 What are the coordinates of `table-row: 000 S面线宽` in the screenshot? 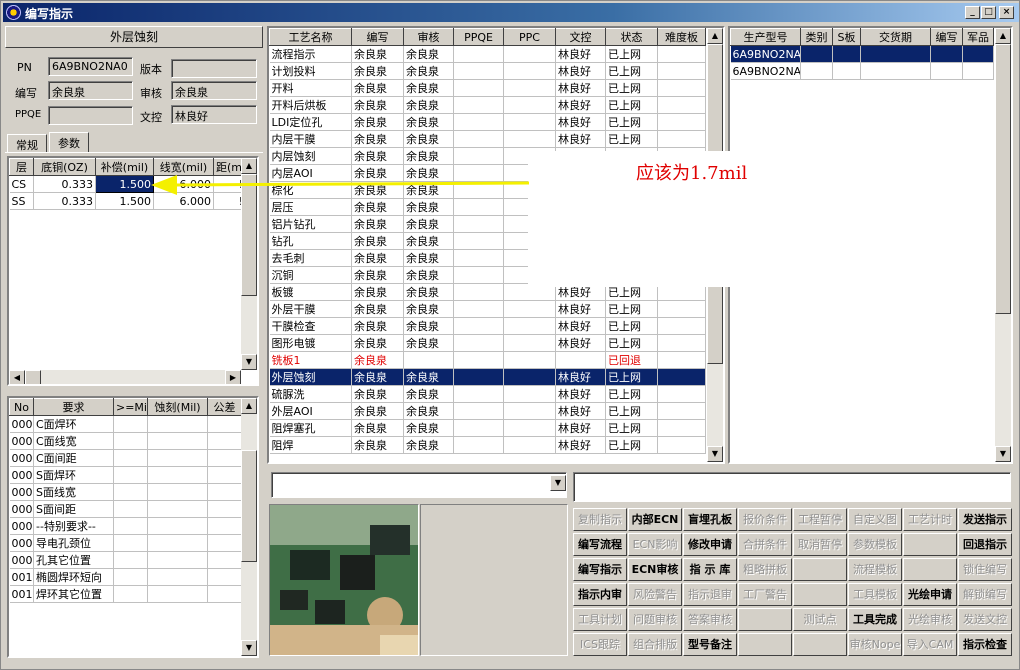 It's located at (125, 492).